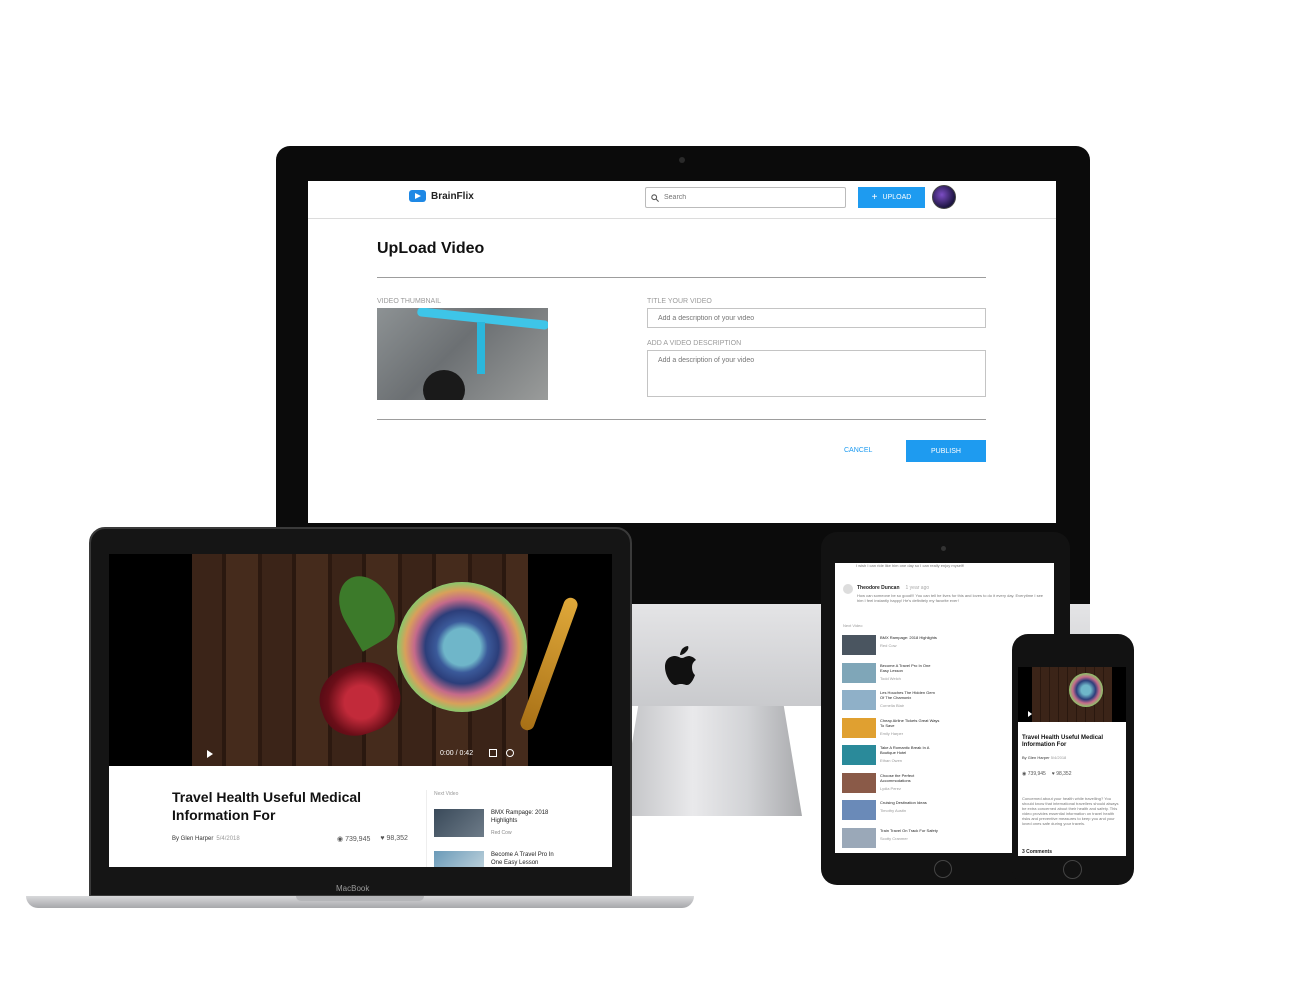  What do you see at coordinates (848, 589) in the screenshot?
I see `commenter-avatar` at bounding box center [848, 589].